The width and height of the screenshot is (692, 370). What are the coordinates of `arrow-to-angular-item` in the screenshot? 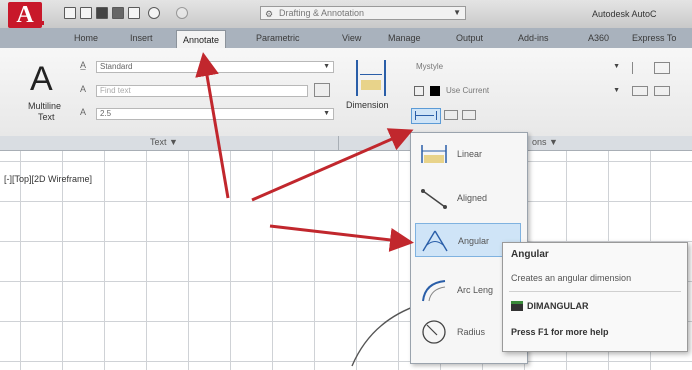 It's located at (341, 238).